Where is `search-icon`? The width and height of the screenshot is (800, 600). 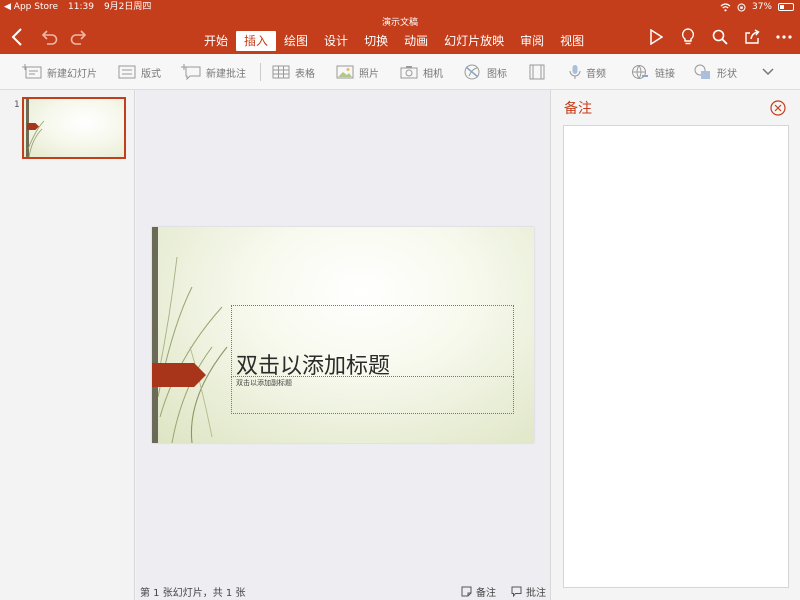 search-icon is located at coordinates (720, 37).